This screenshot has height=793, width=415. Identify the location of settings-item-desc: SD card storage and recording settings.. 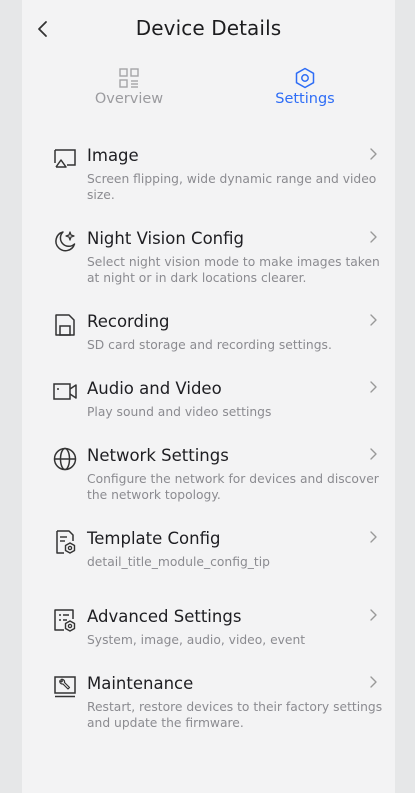
(209, 345).